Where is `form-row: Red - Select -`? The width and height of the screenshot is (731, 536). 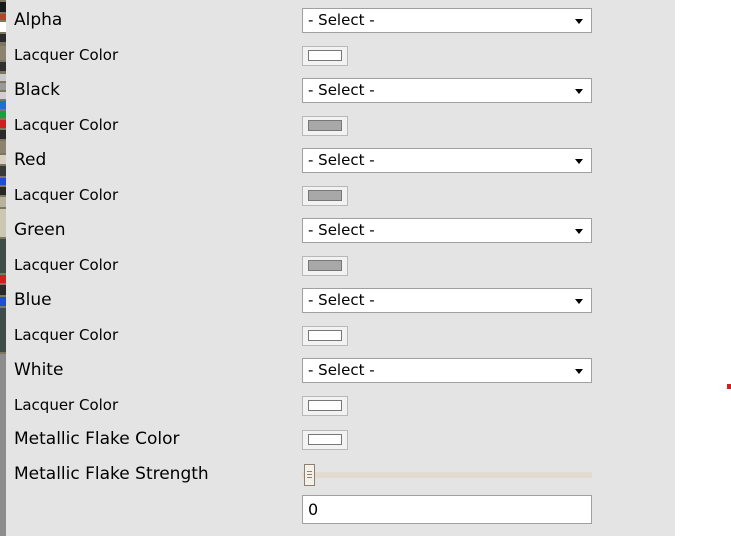 form-row: Red - Select - is located at coordinates (340, 160).